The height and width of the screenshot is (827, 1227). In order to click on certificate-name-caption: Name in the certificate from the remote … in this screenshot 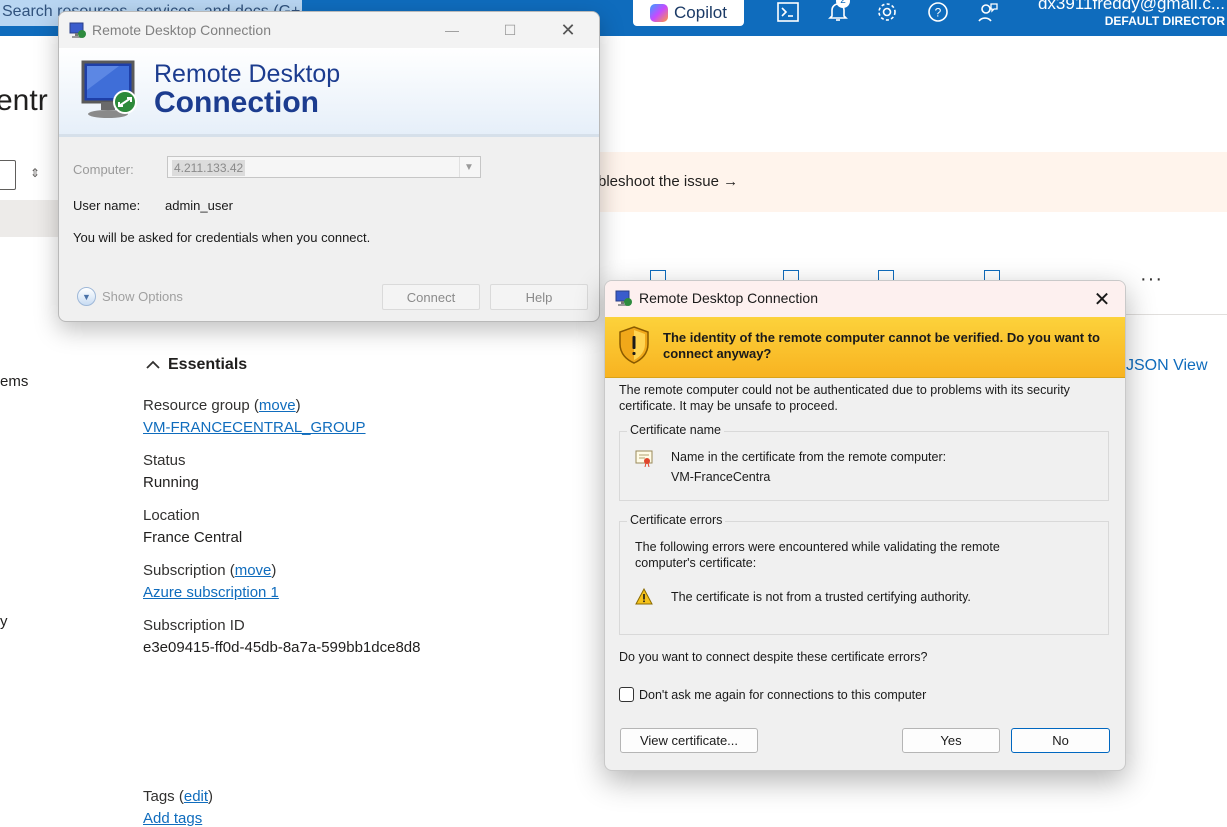, I will do `click(809, 457)`.